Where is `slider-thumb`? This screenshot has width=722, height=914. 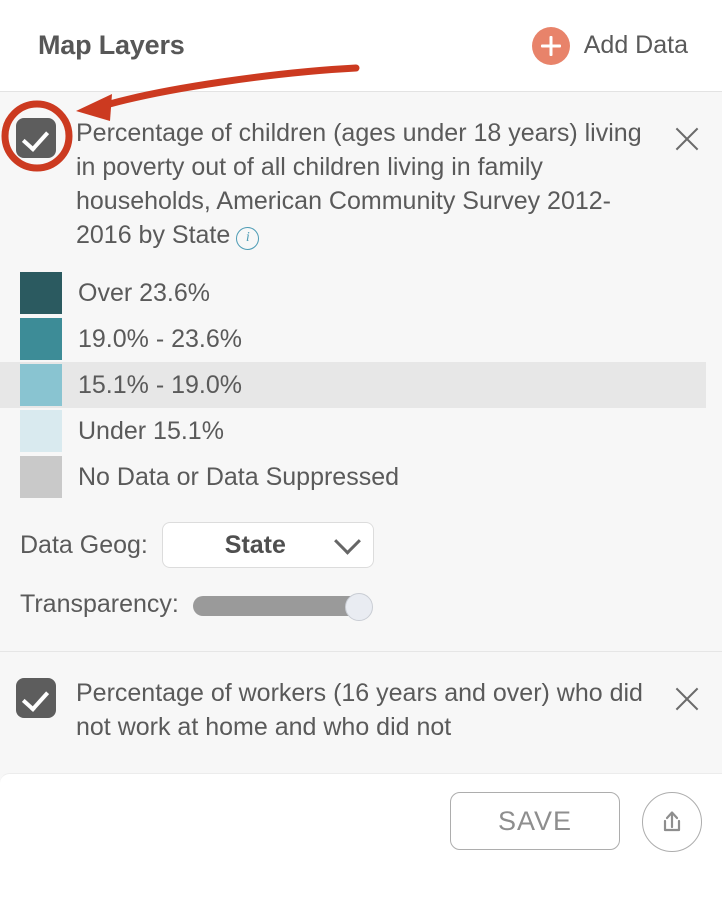 slider-thumb is located at coordinates (358, 606).